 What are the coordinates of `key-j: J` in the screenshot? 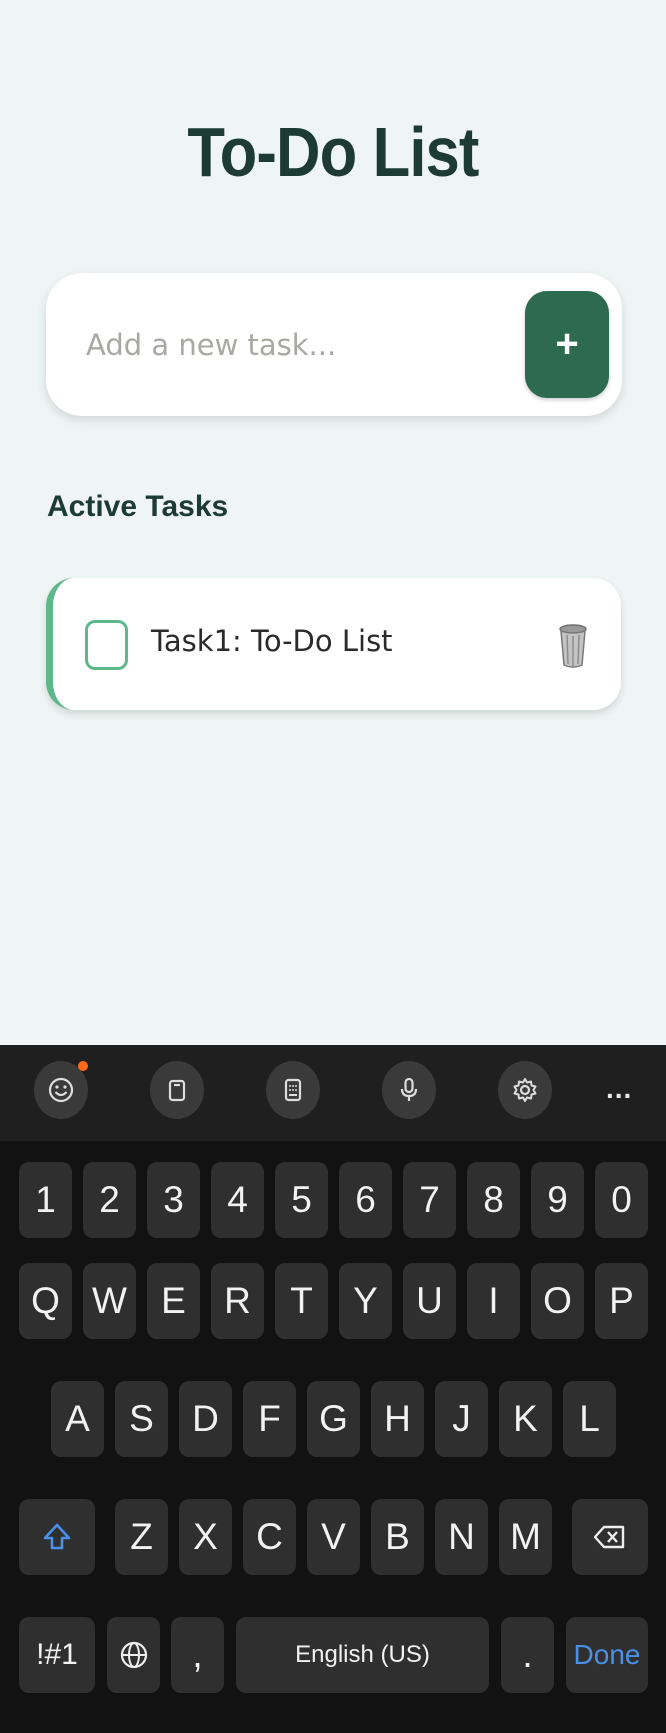 It's located at (461, 1419).